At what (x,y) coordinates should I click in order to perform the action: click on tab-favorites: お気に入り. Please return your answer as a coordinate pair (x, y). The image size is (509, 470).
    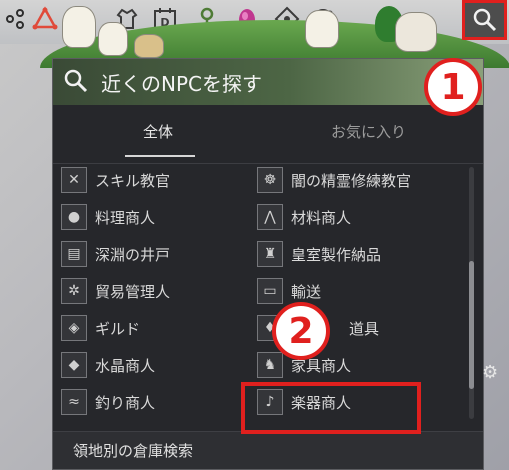
    Looking at the image, I should click on (368, 131).